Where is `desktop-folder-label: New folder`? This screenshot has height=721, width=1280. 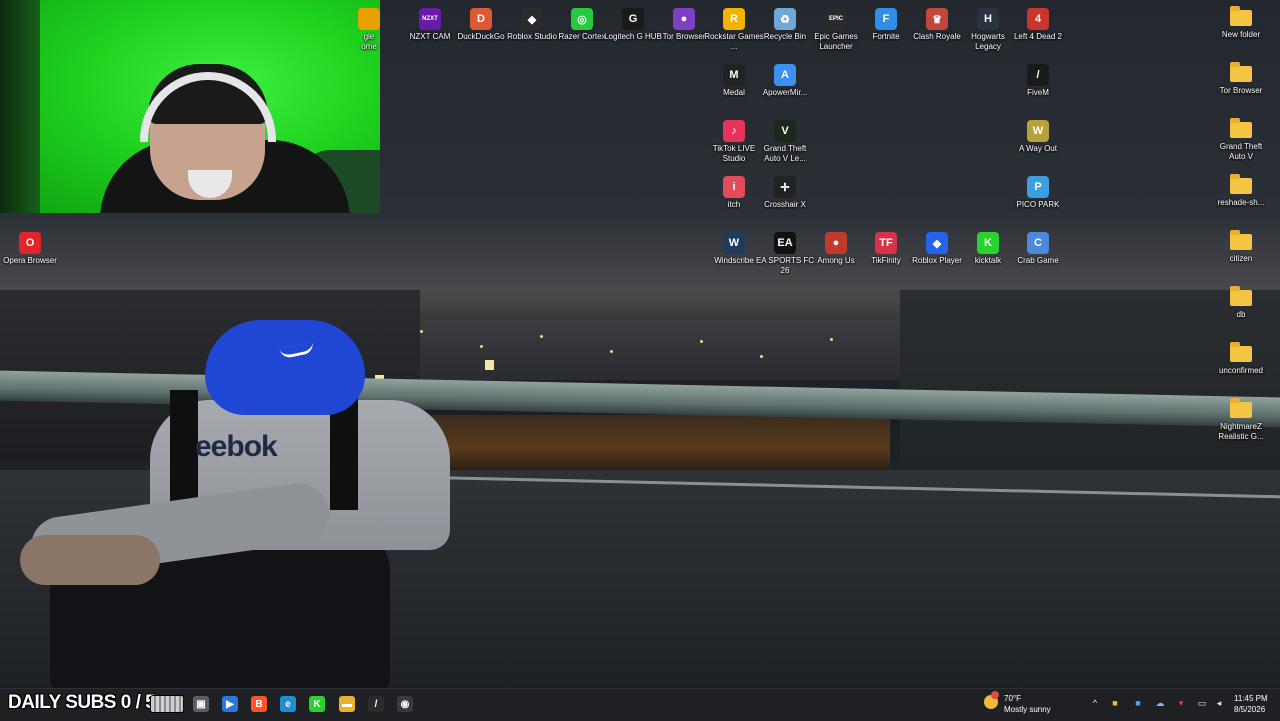 desktop-folder-label: New folder is located at coordinates (1241, 34).